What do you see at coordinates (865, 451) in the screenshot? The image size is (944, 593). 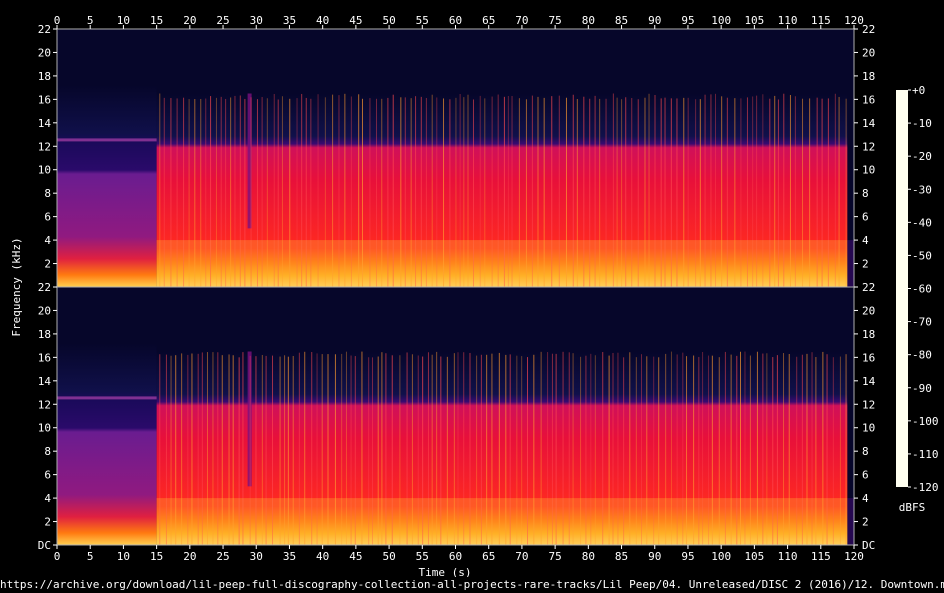 I see `y-tick-right-ch2-8: 8` at bounding box center [865, 451].